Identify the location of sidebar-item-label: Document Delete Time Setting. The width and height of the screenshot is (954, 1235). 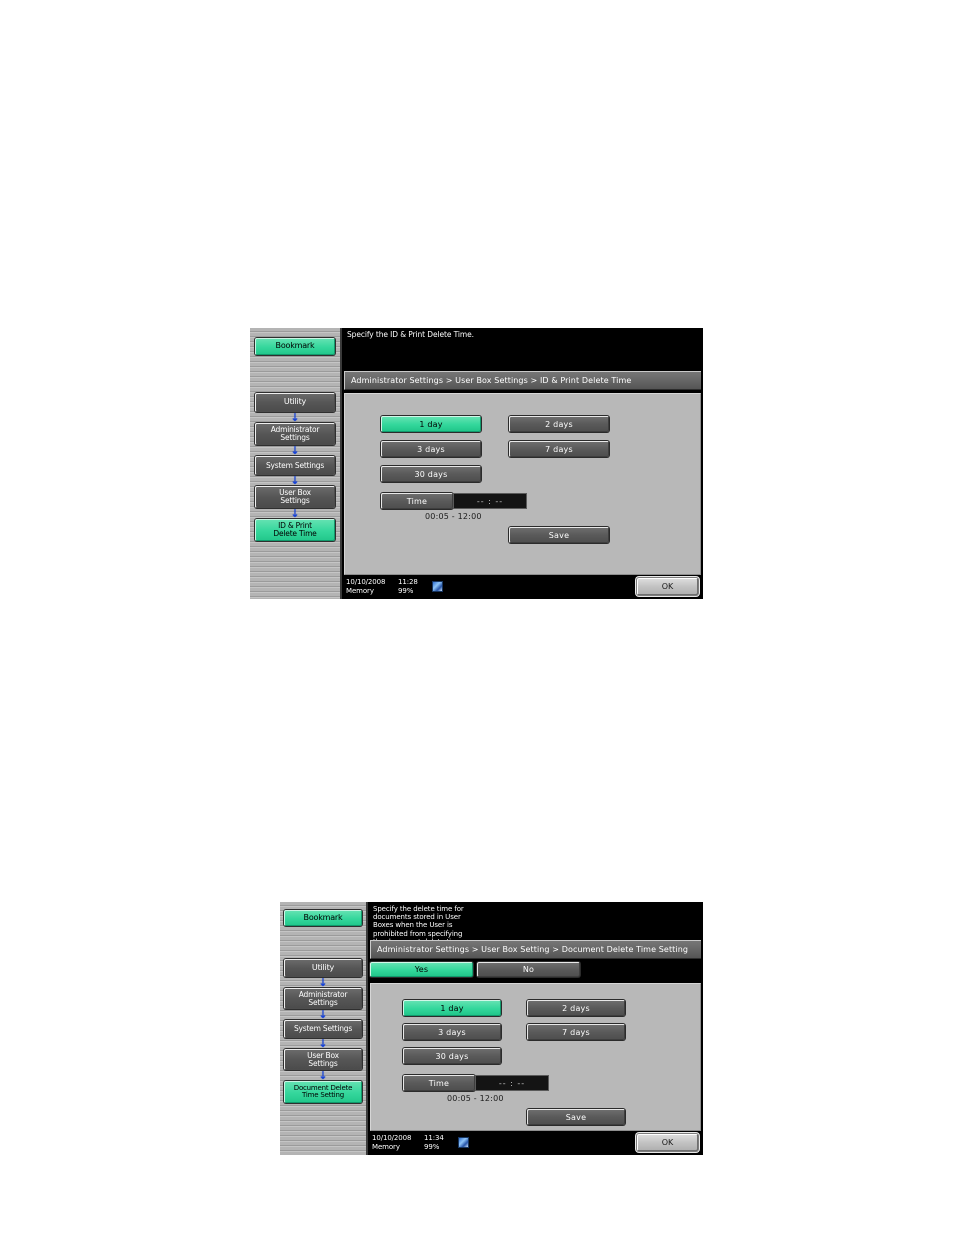
(323, 1091).